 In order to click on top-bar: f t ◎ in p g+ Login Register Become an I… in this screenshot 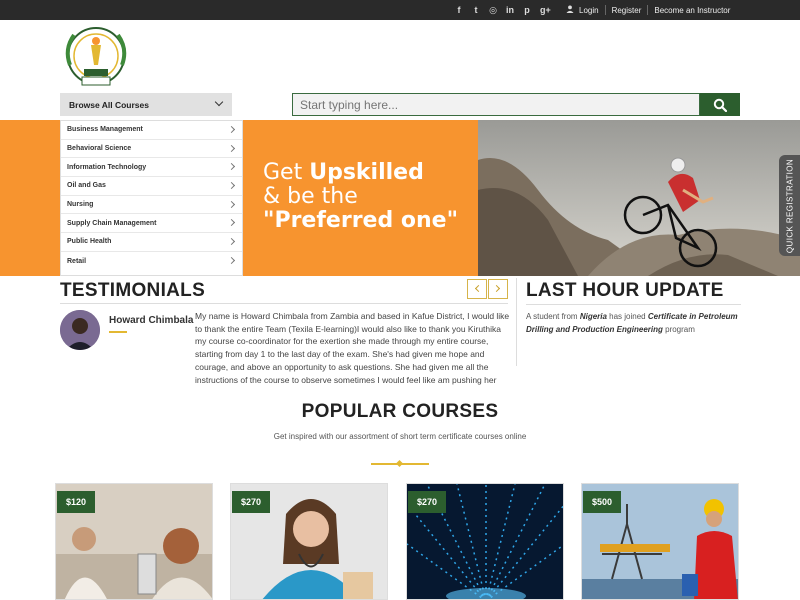, I will do `click(400, 10)`.